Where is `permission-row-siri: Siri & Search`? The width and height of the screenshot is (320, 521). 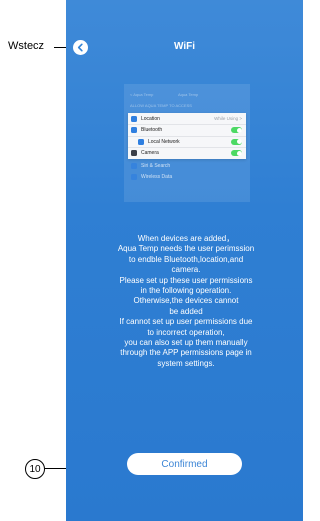
permission-row-siri: Siri & Search is located at coordinates (187, 165).